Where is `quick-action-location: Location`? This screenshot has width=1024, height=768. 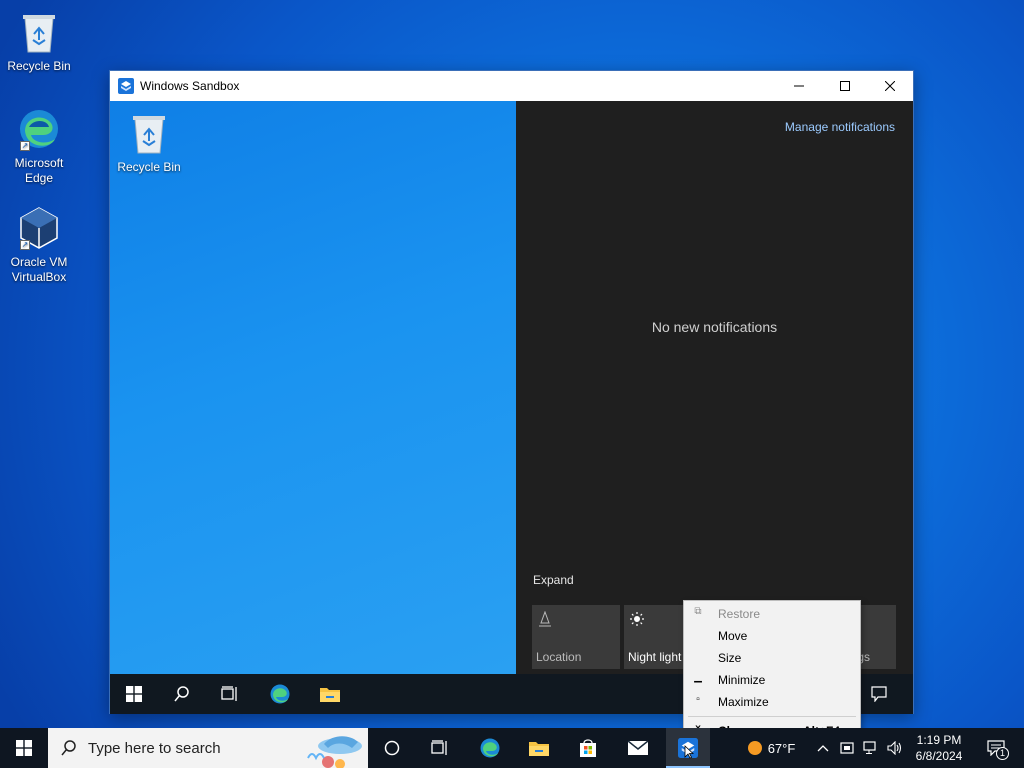
quick-action-location: Location is located at coordinates (576, 637).